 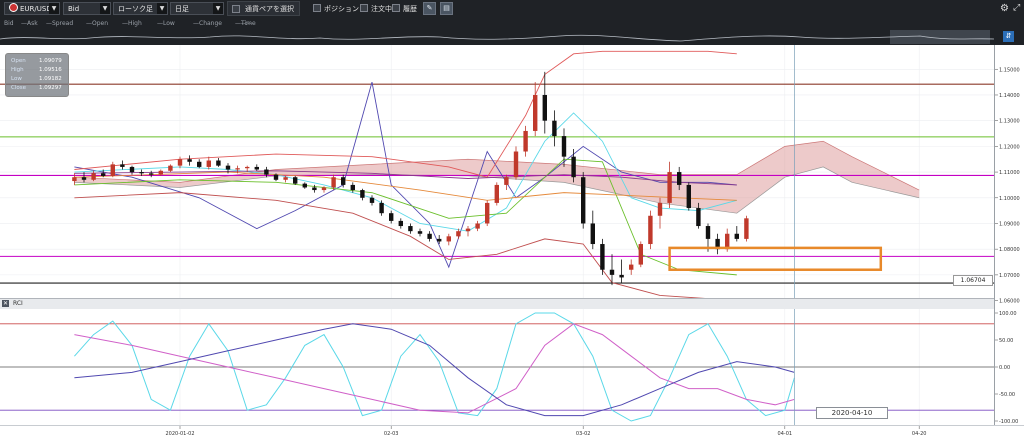 What do you see at coordinates (396, 8) in the screenshot?
I see `history-checkbox` at bounding box center [396, 8].